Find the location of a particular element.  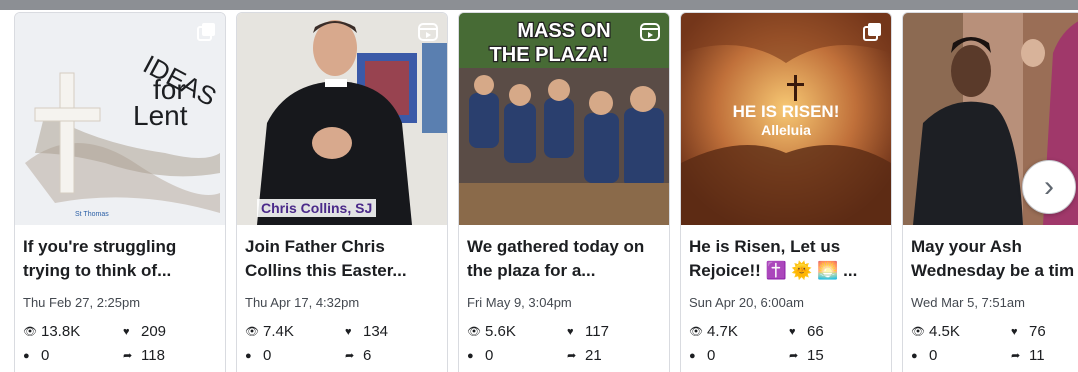

thumb-subtitle: Alleluia is located at coordinates (786, 130).